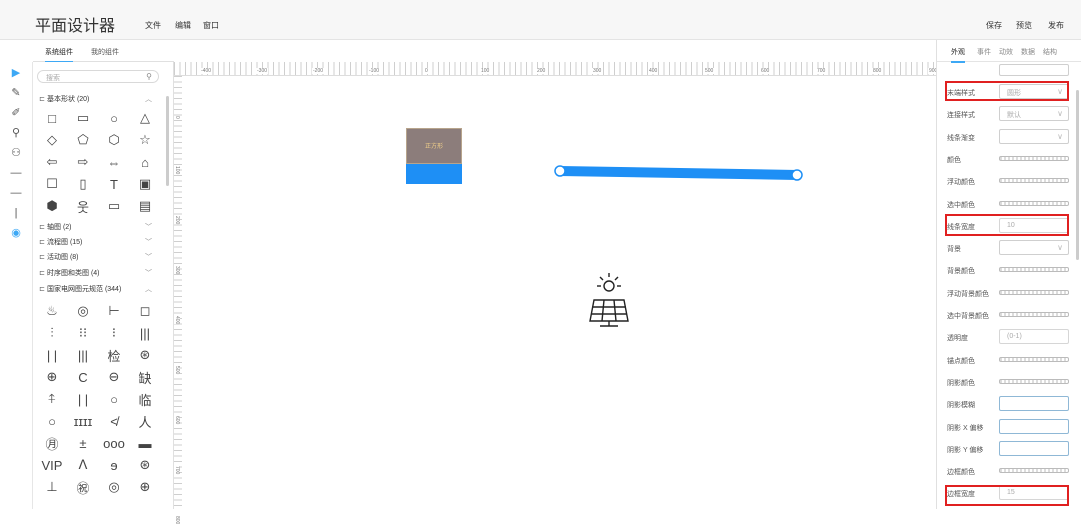 Image resolution: width=1081 pixels, height=524 pixels. I want to click on shape-item: ±, so click(83, 443).